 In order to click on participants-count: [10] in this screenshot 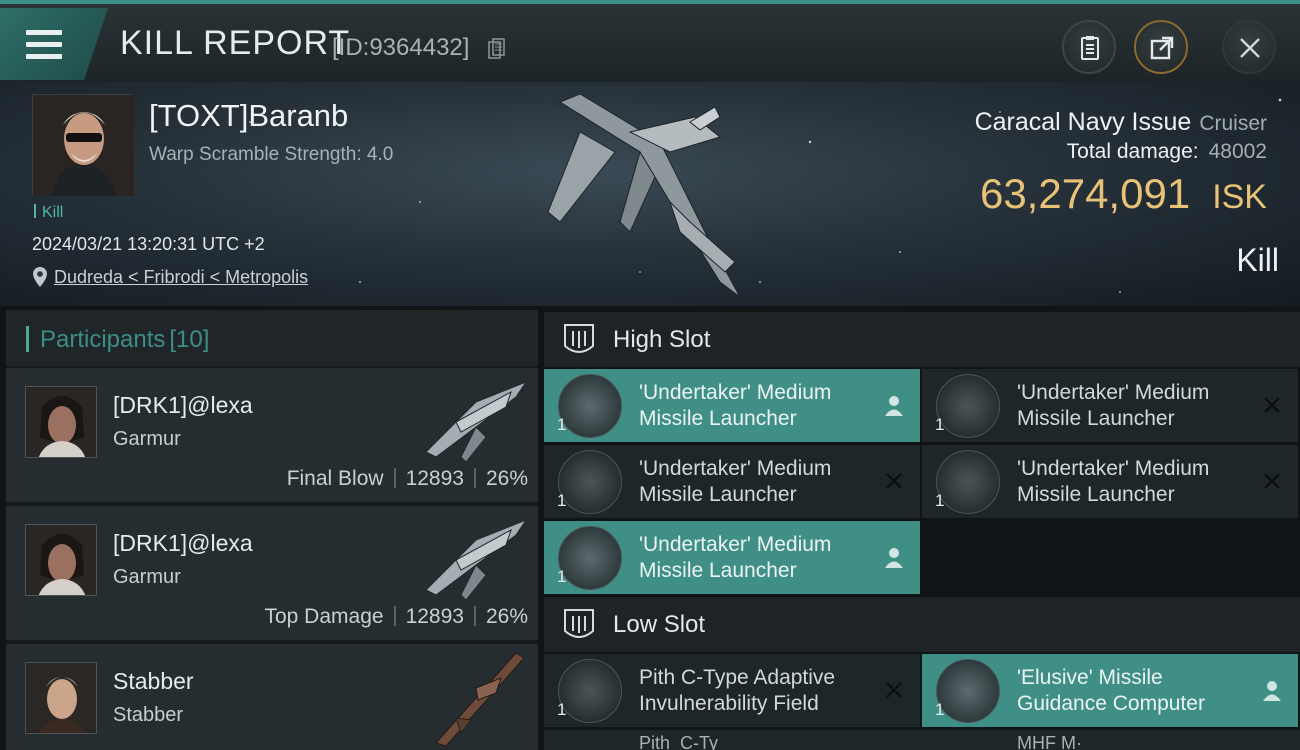, I will do `click(189, 339)`.